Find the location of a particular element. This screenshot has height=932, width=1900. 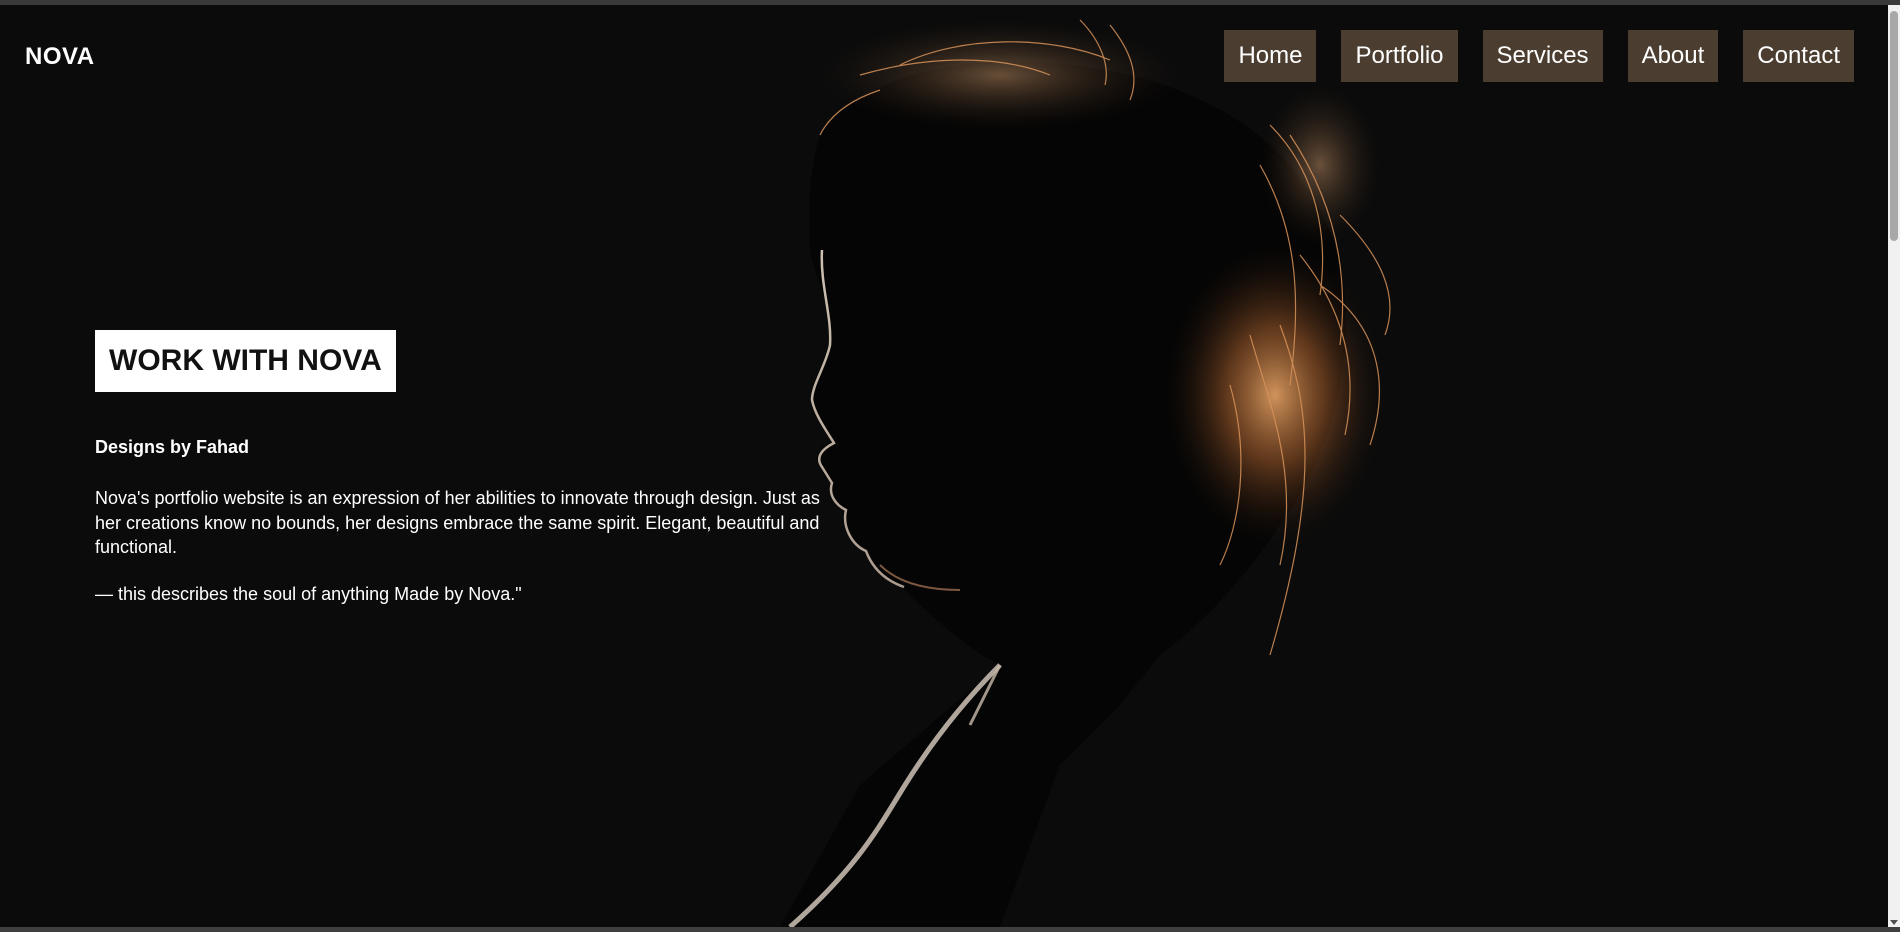

window-bottom-border is located at coordinates (950, 929).